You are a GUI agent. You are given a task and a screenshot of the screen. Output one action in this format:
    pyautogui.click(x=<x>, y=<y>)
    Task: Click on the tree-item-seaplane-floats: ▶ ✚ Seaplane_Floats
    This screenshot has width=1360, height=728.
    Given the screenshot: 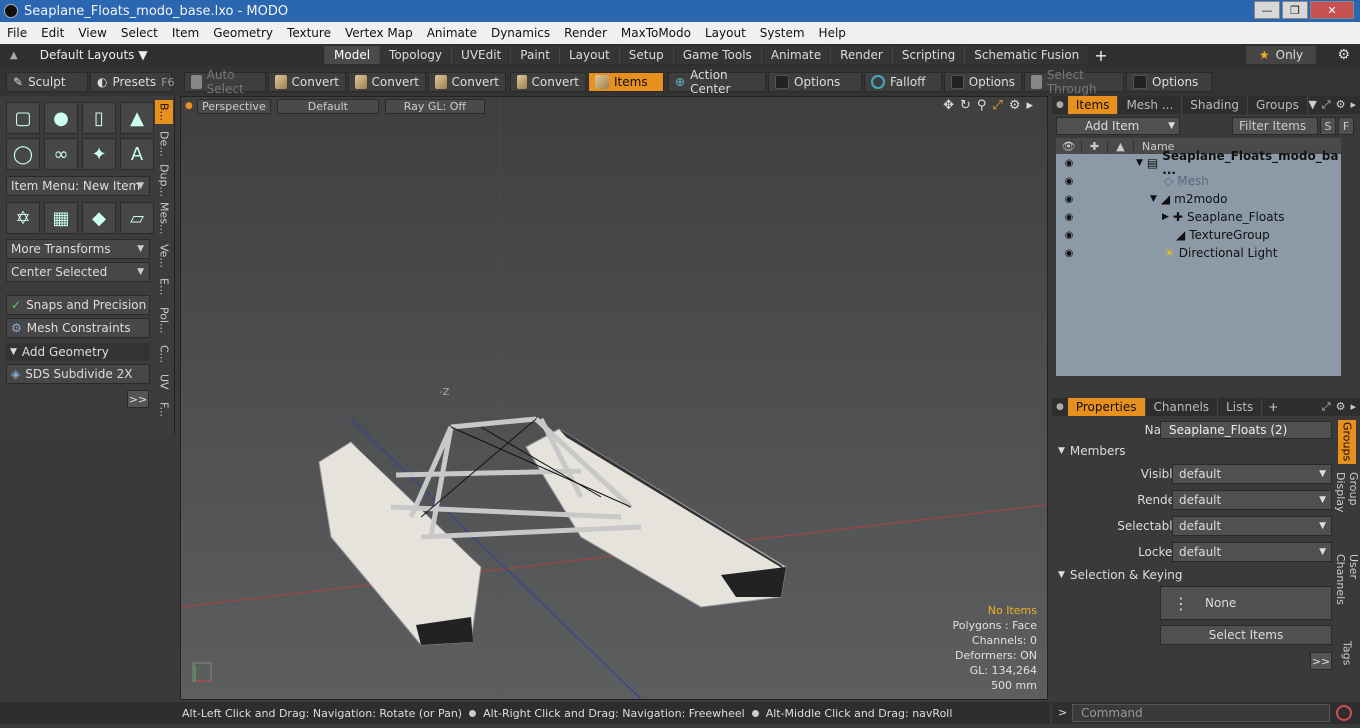 What is the action you would take?
    pyautogui.click(x=1223, y=217)
    